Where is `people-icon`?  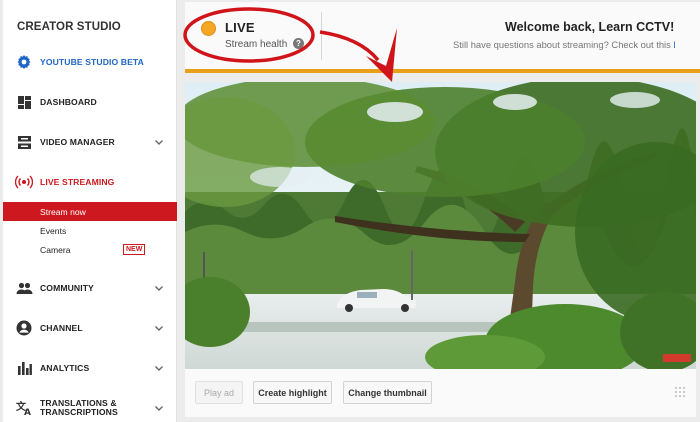
people-icon is located at coordinates (24, 288).